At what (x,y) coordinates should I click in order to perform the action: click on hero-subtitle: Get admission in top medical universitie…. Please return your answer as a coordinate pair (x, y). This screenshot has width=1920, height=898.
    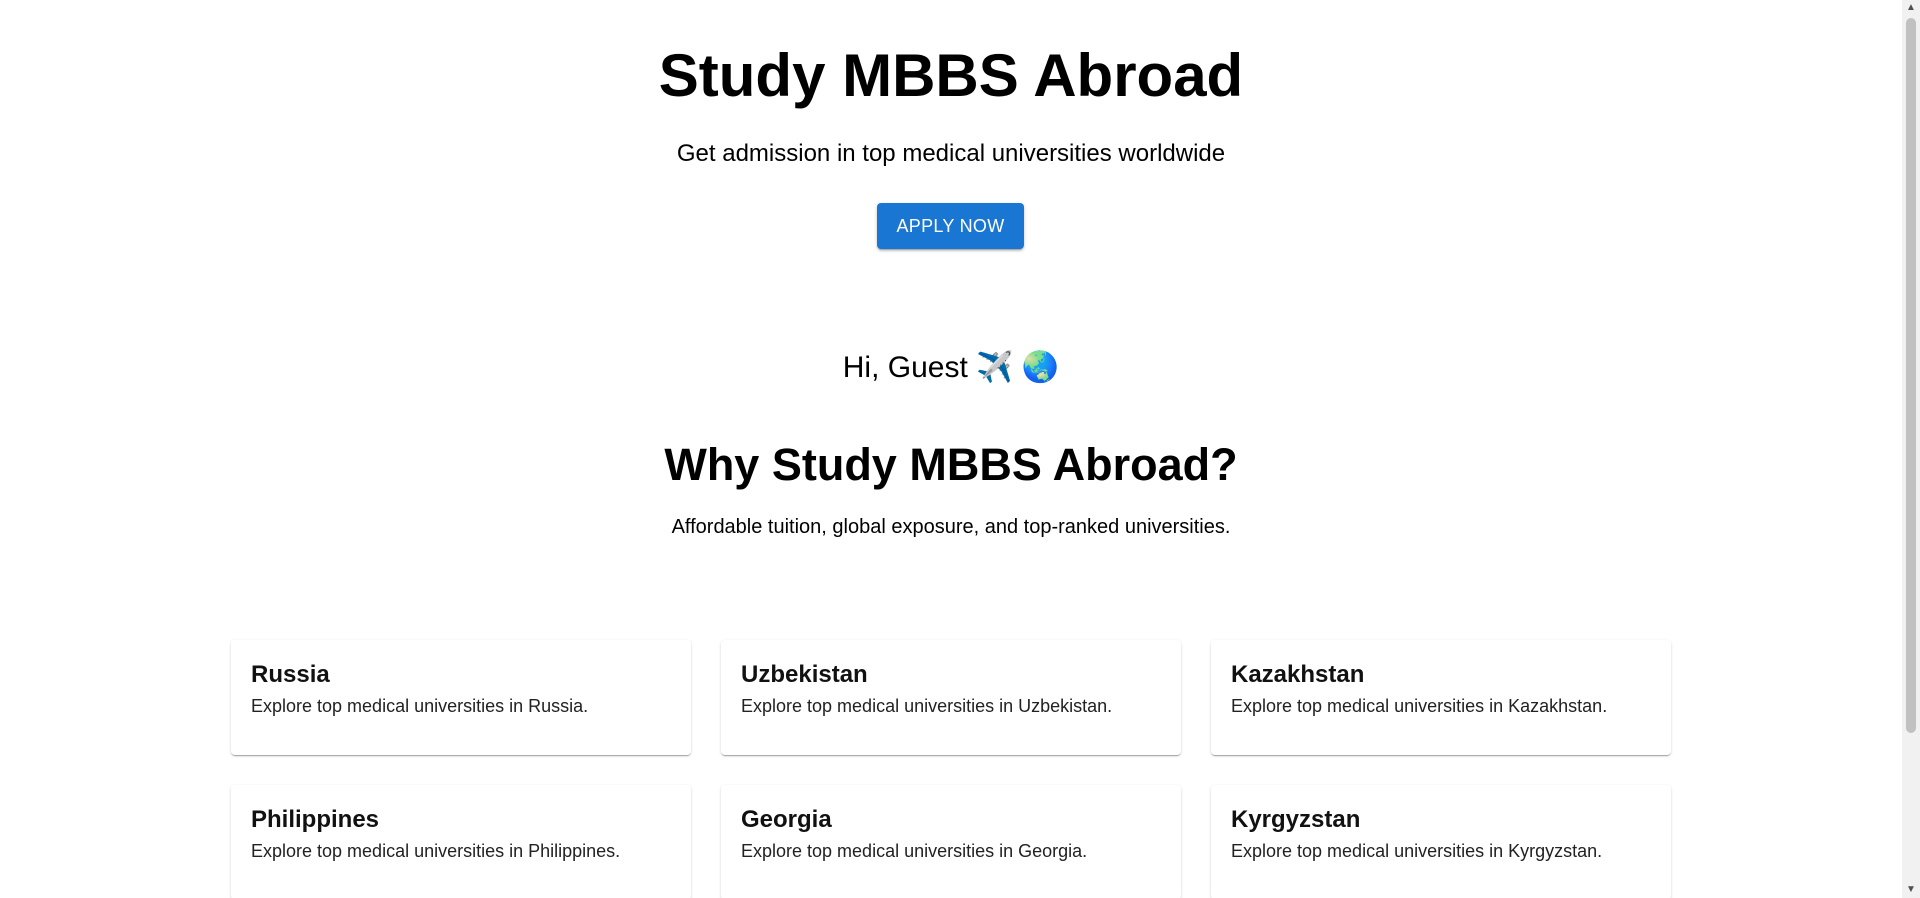
    Looking at the image, I should click on (951, 153).